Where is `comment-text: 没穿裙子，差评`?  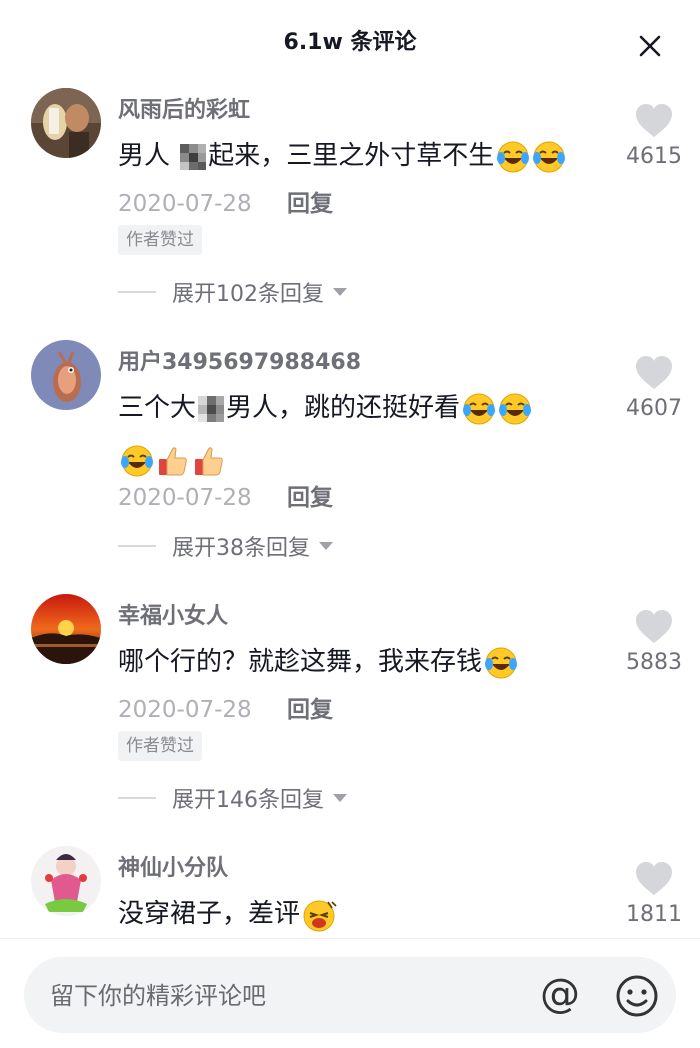
comment-text: 没穿裙子，差评 is located at coordinates (368, 914).